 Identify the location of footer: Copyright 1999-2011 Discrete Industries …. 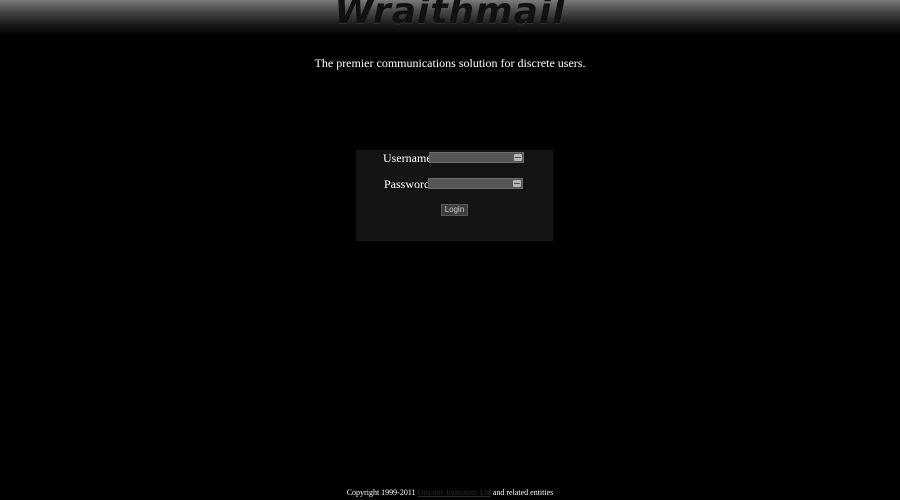
(450, 492).